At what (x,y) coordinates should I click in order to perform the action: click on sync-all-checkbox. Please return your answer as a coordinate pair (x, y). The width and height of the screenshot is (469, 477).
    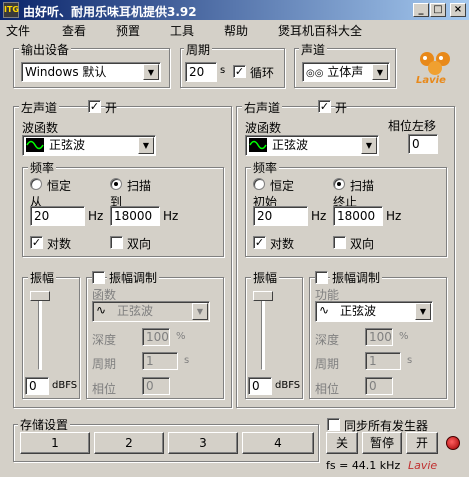
    Looking at the image, I should click on (333, 424).